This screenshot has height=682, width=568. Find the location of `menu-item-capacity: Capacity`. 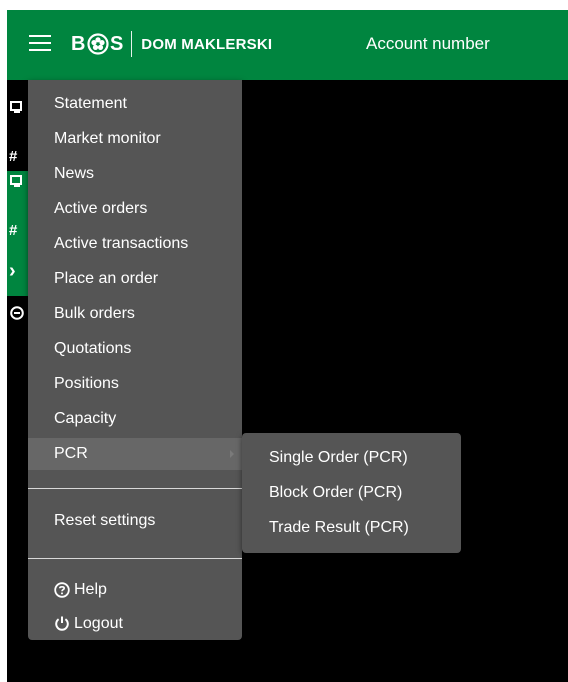

menu-item-capacity: Capacity is located at coordinates (135, 419).